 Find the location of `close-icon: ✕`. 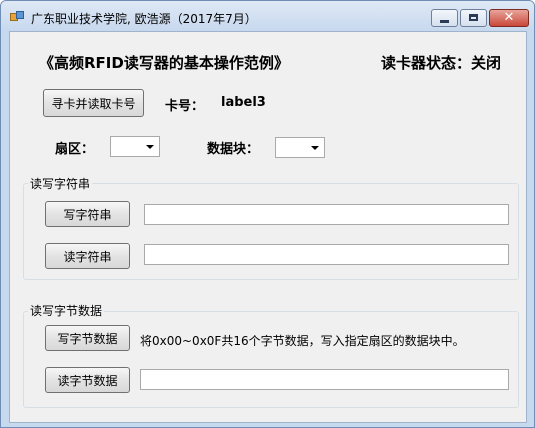

close-icon: ✕ is located at coordinates (509, 17).